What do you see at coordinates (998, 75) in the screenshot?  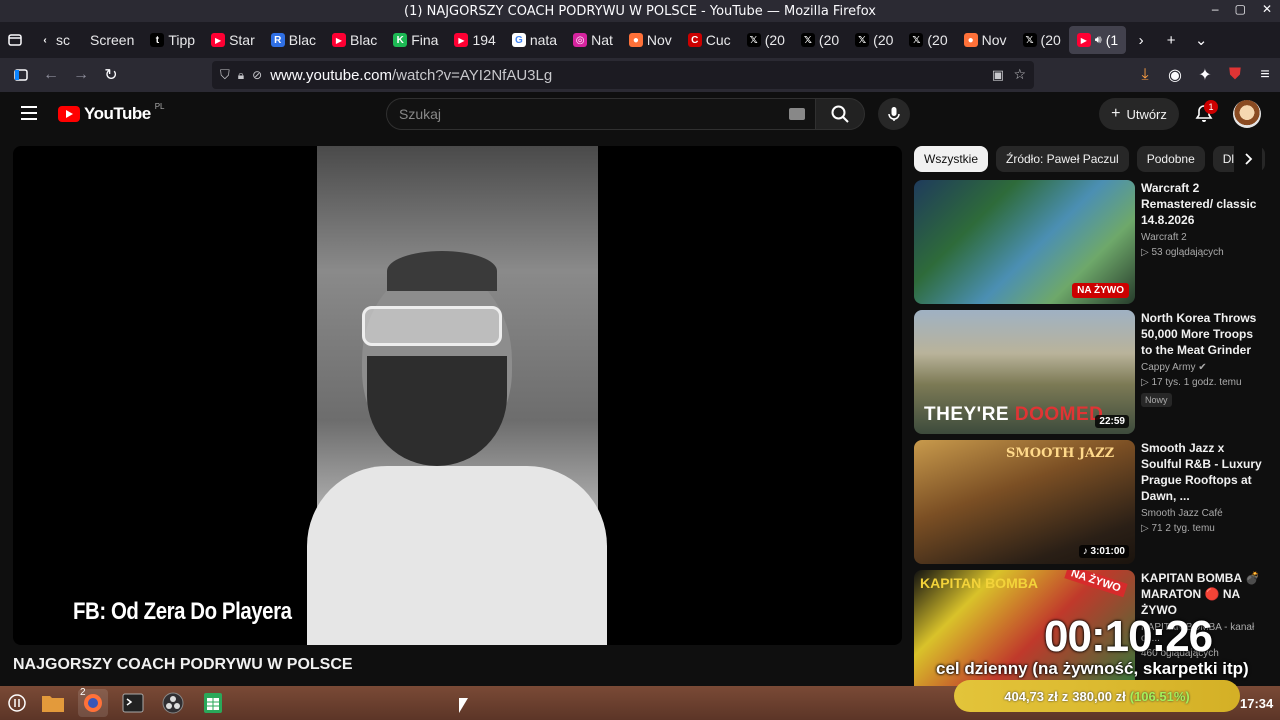 I see `reader-view-icon: ▣` at bounding box center [998, 75].